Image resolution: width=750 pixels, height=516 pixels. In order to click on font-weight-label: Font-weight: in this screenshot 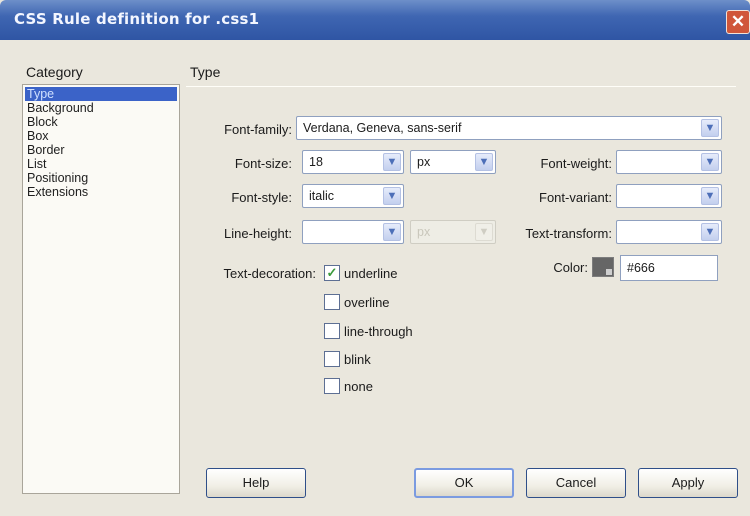, I will do `click(576, 163)`.